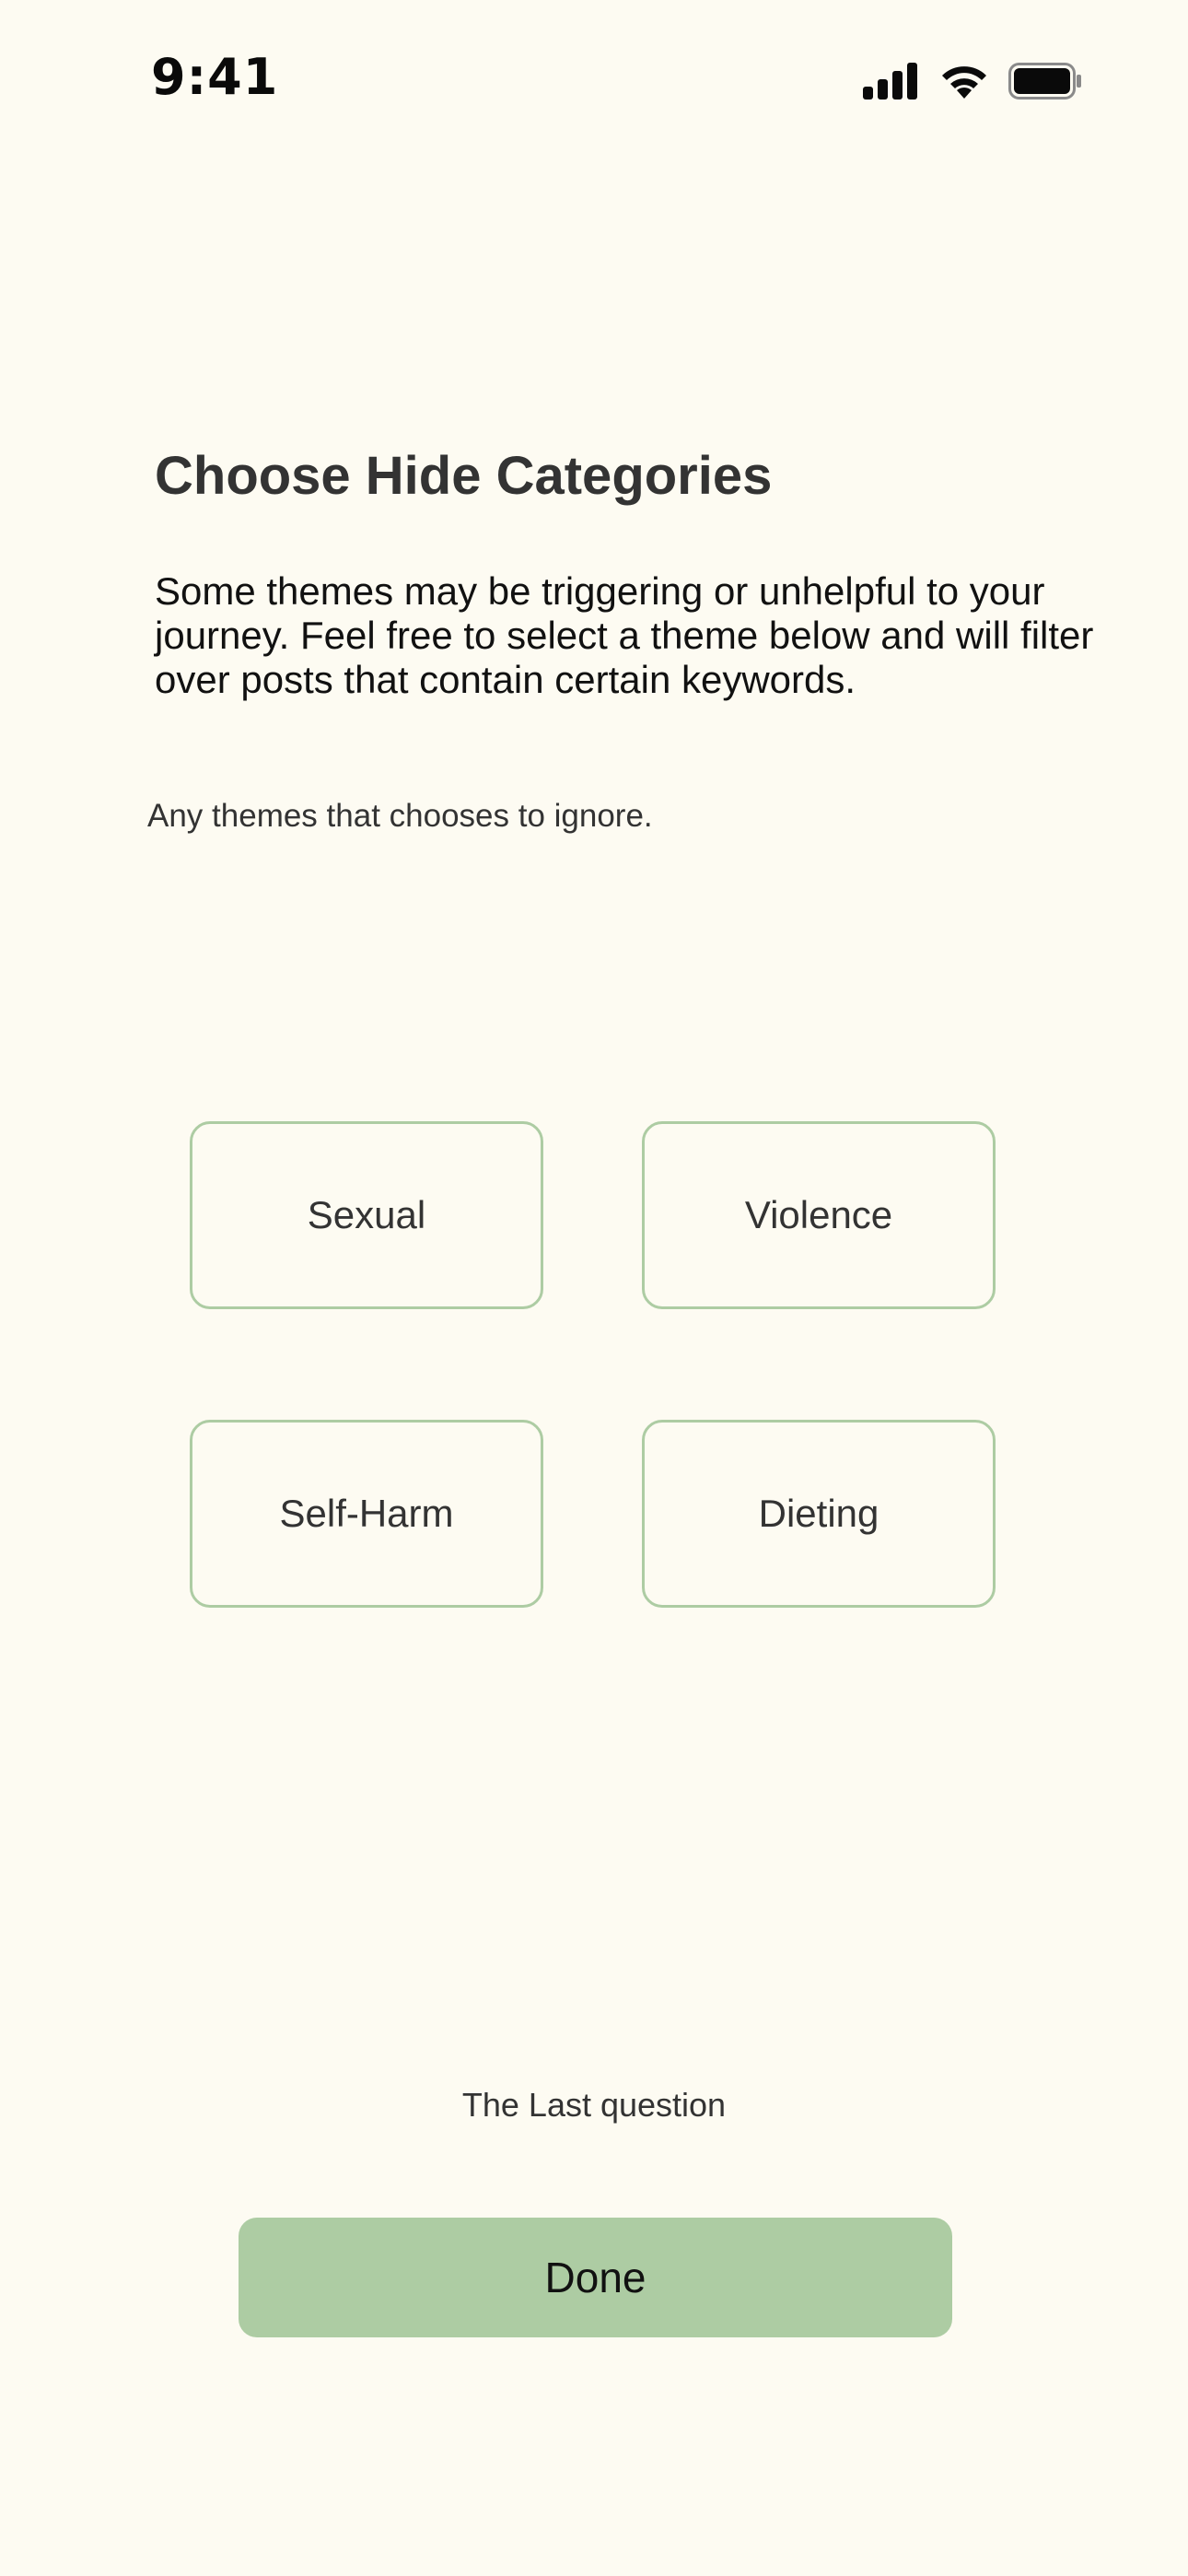 This screenshot has height=2576, width=1188. I want to click on category-option-label: Dieting, so click(818, 1513).